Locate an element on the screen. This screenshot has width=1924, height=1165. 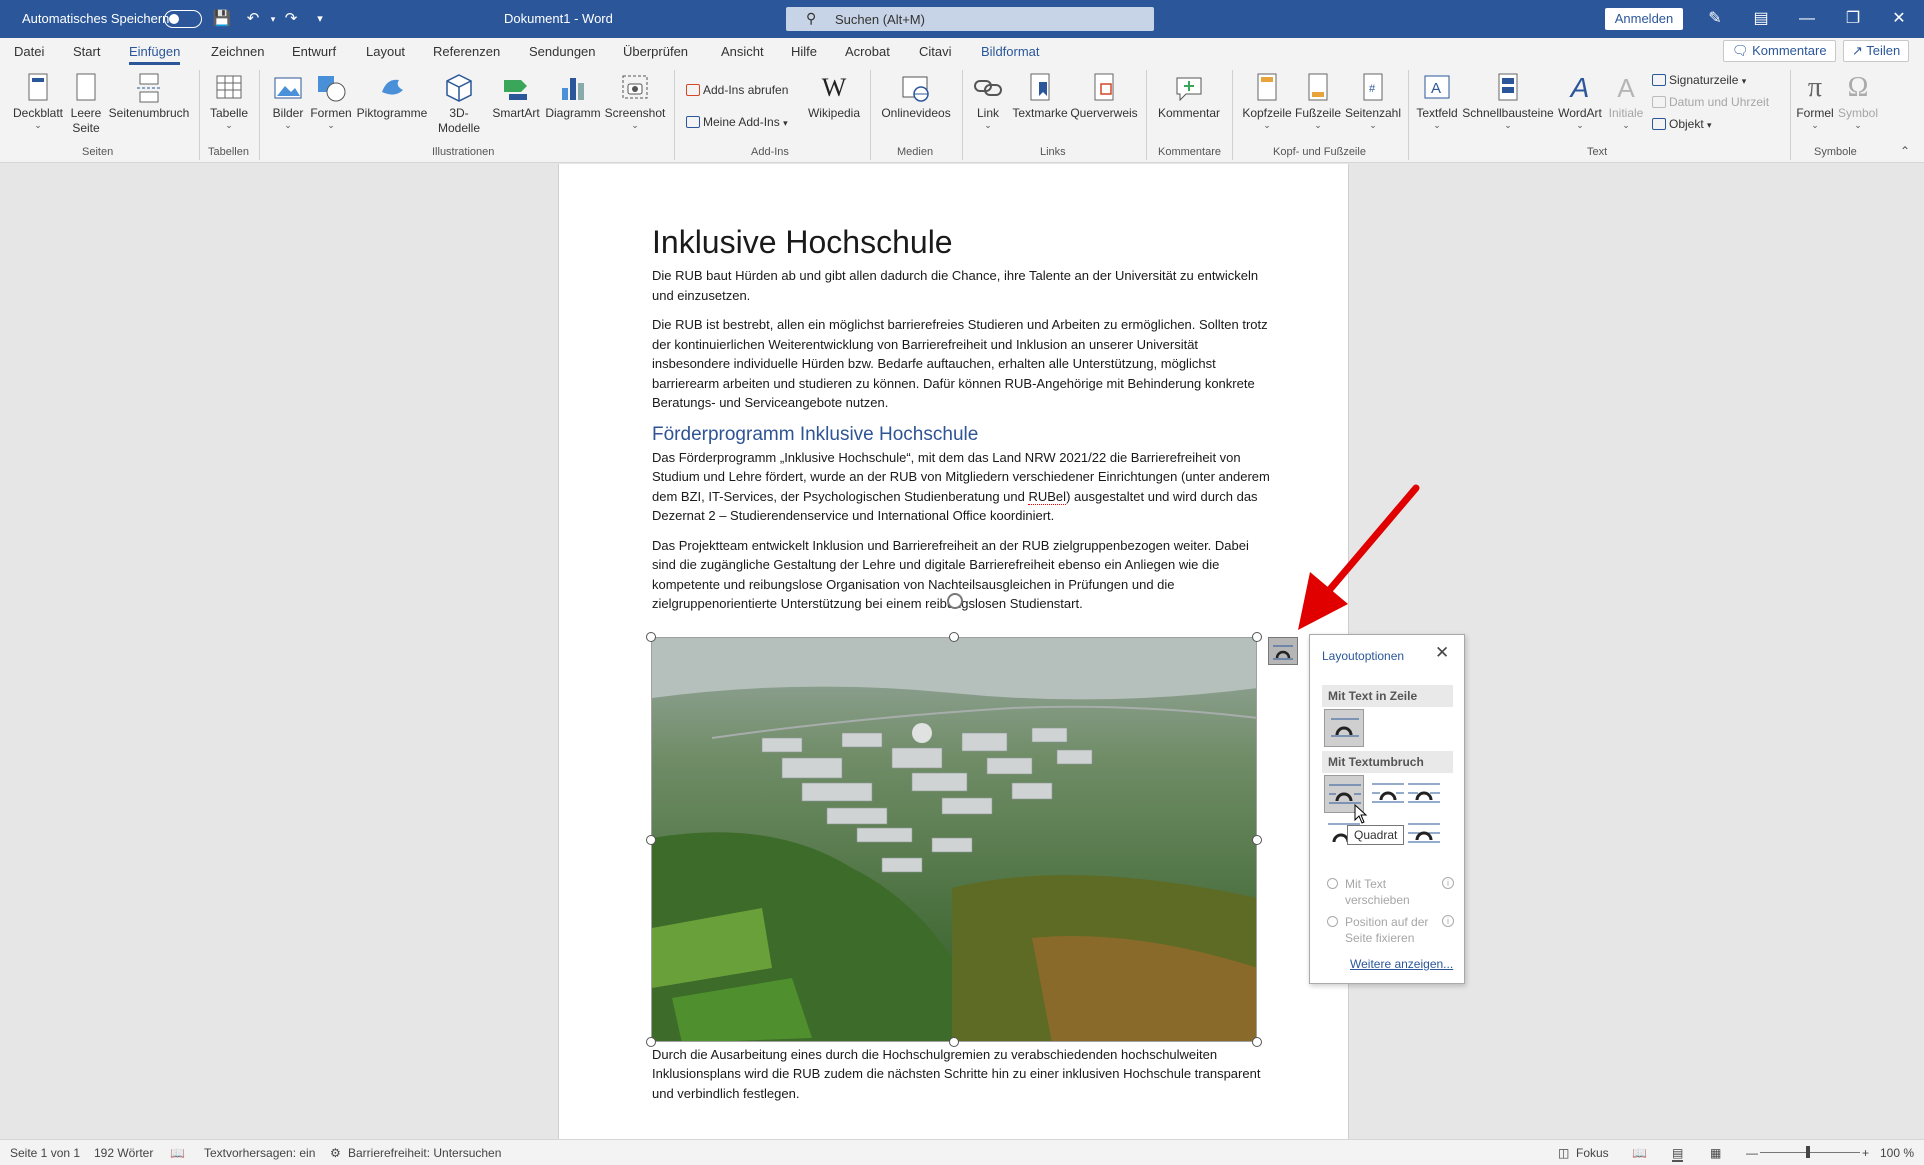
tab-bildformat: Bildformat is located at coordinates (1010, 51).